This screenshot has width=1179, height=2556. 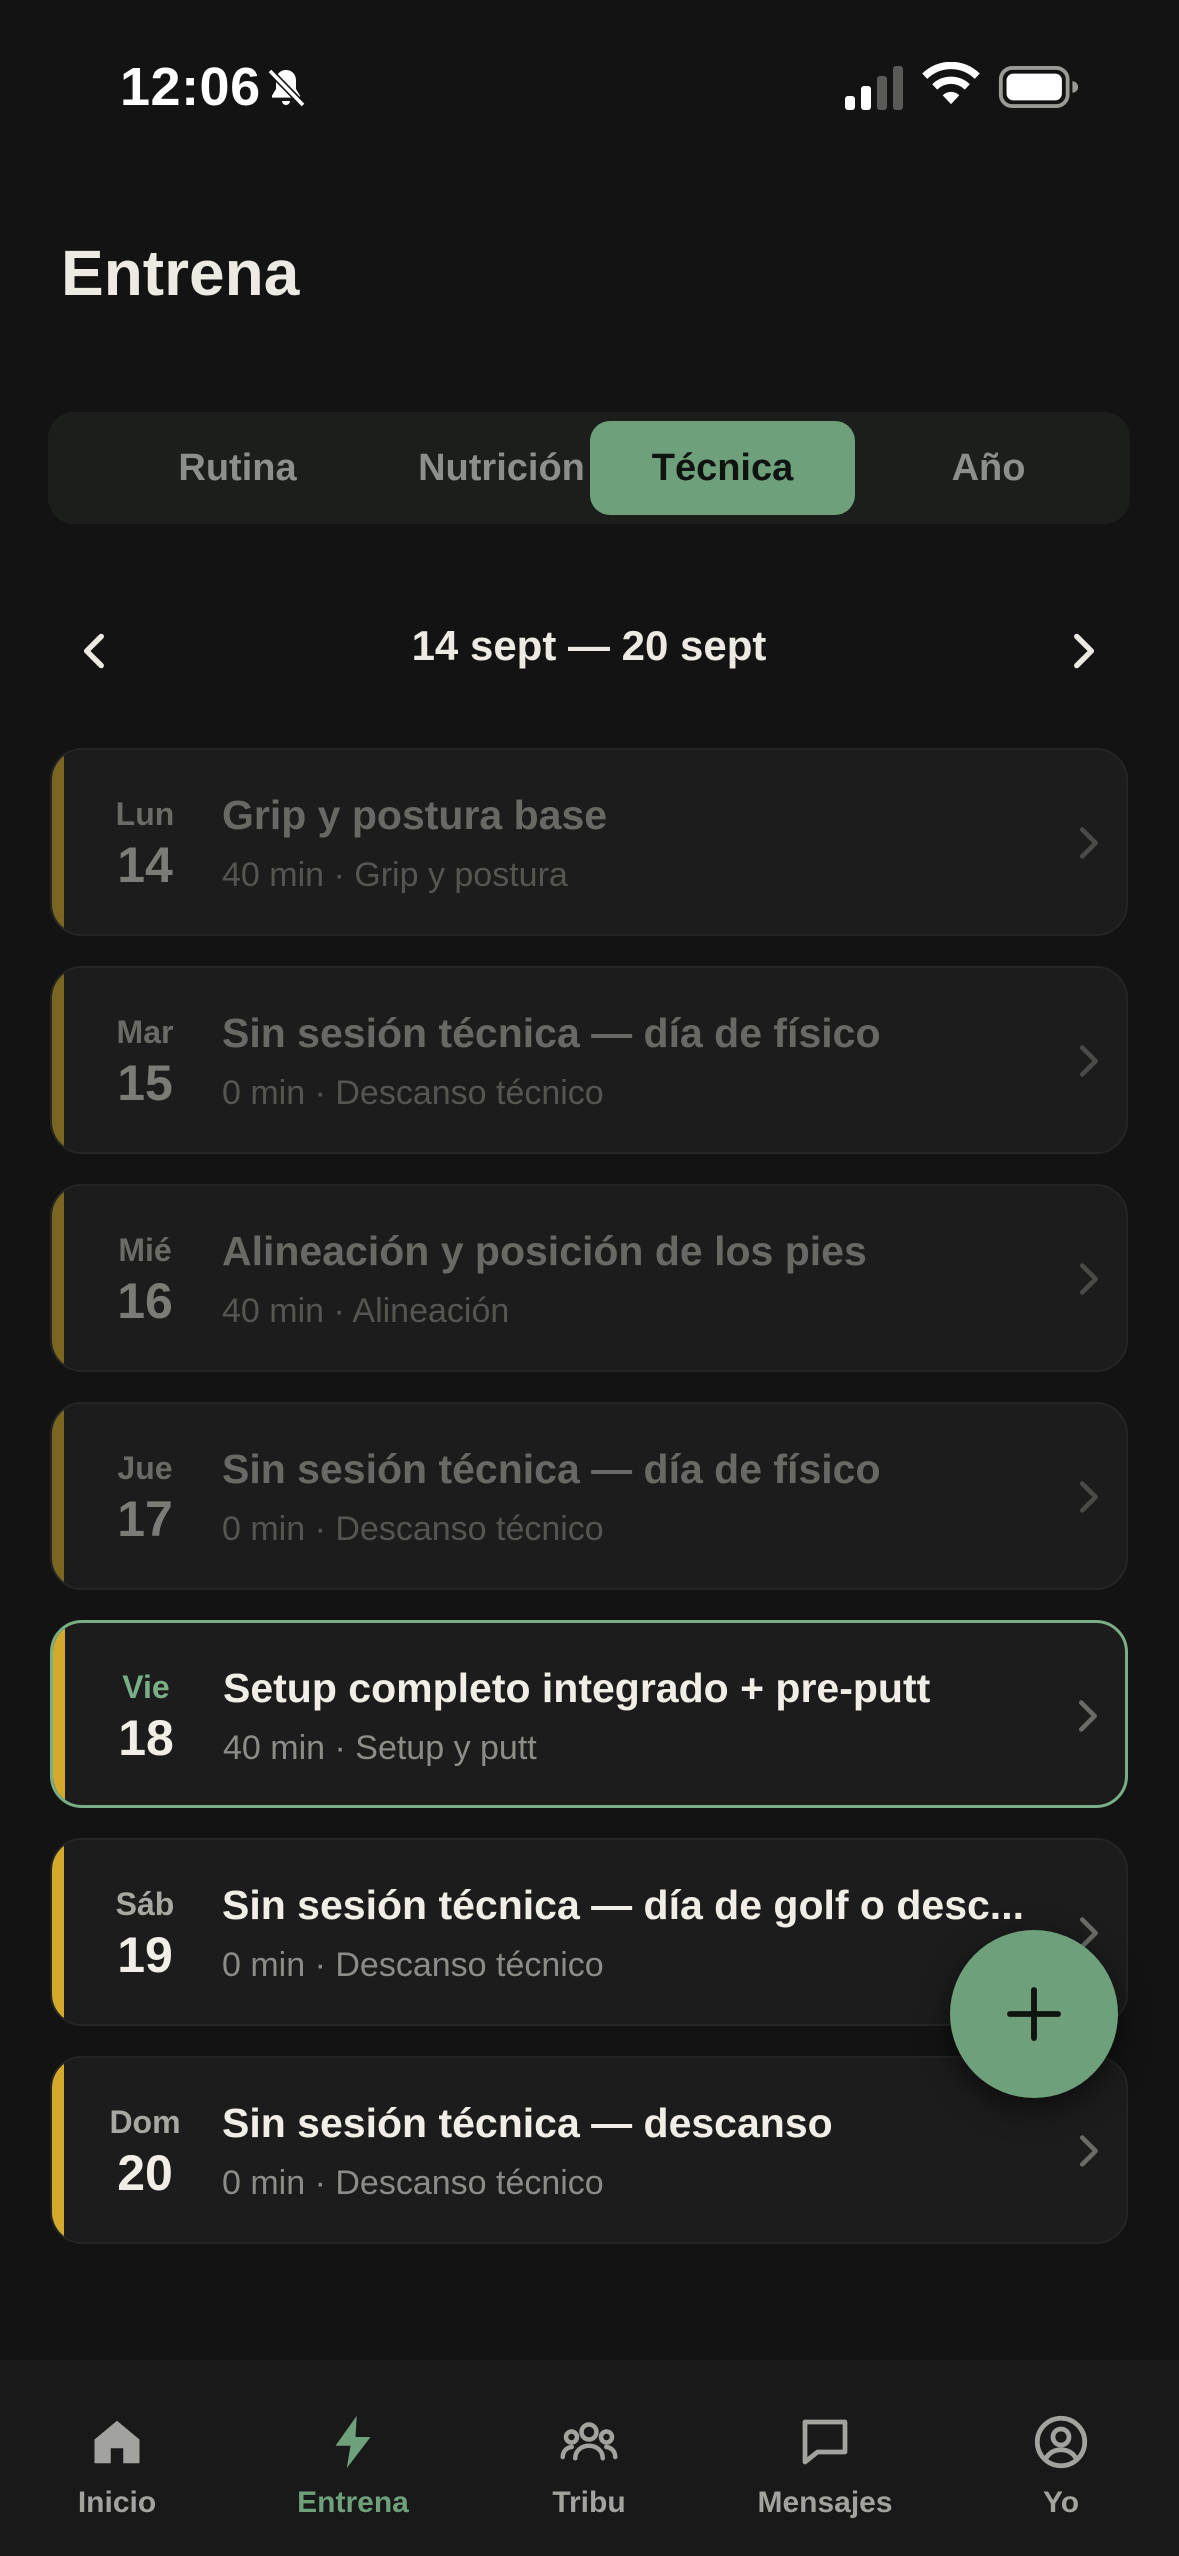 What do you see at coordinates (415, 815) in the screenshot?
I see `session-title: Grip y postura base` at bounding box center [415, 815].